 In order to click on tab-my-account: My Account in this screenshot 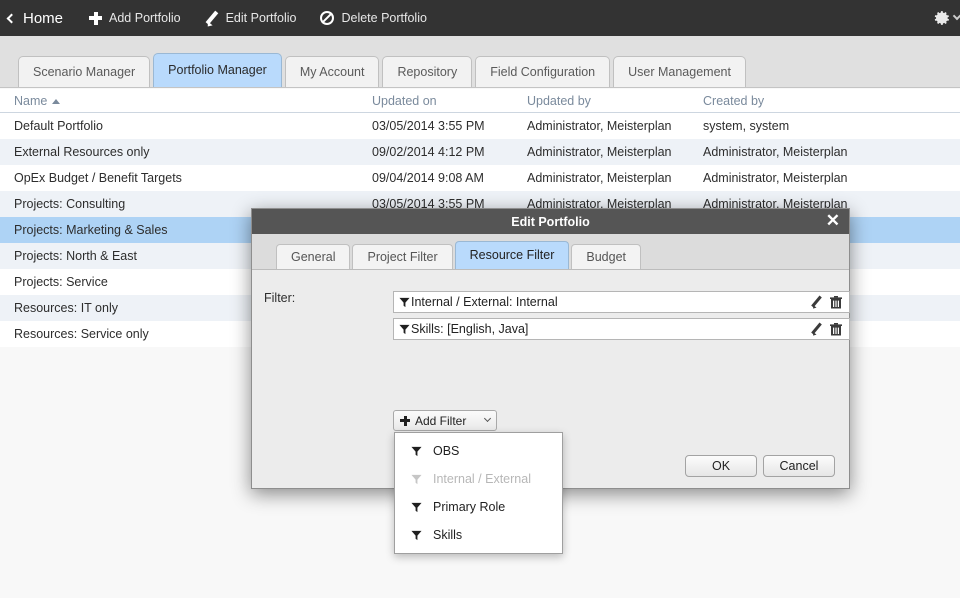, I will do `click(332, 71)`.